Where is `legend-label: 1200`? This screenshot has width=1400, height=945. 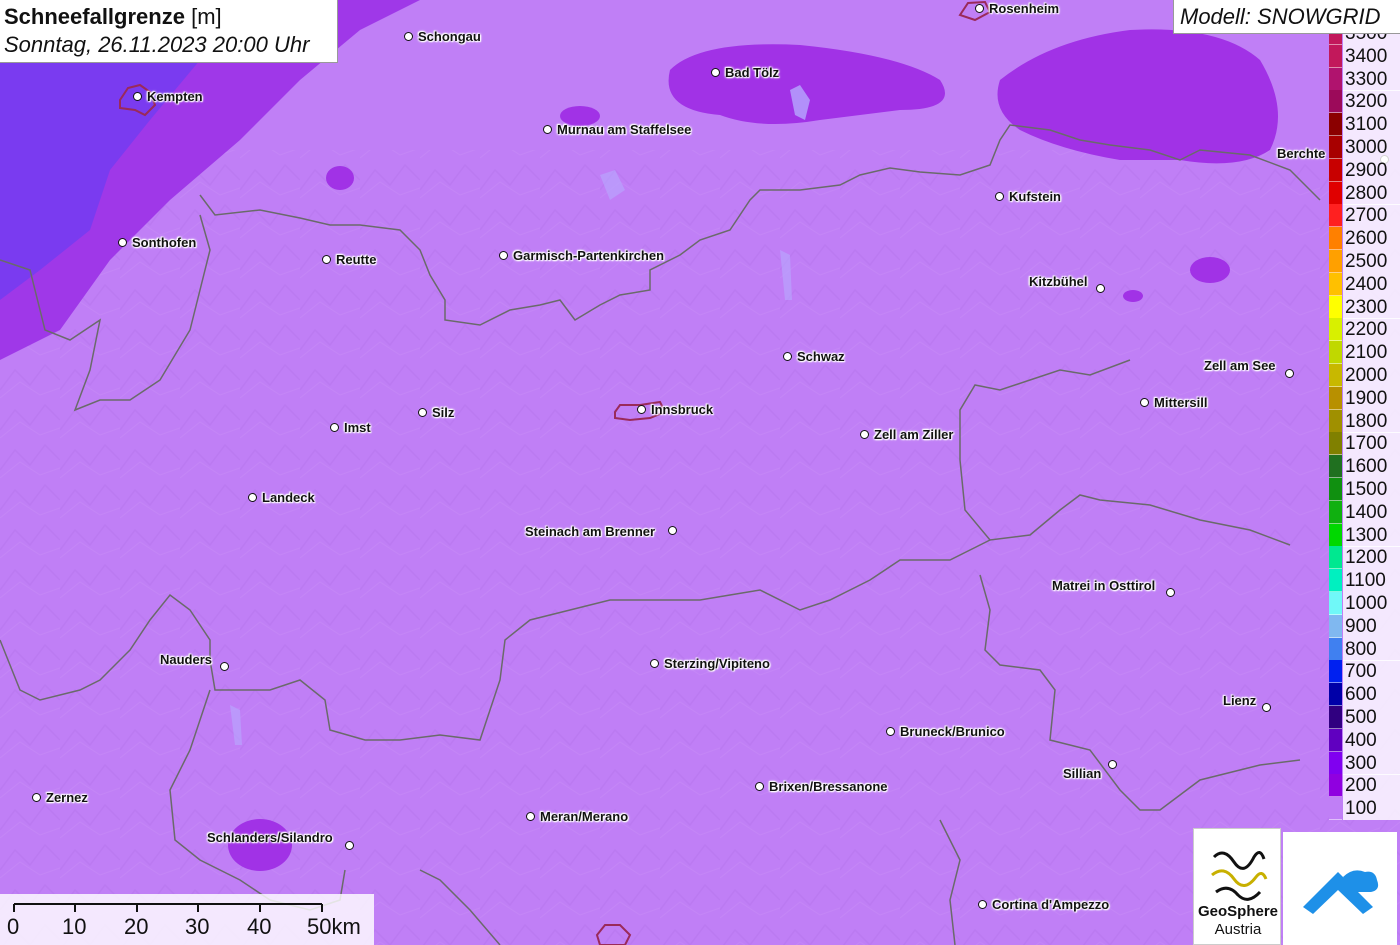 legend-label: 1200 is located at coordinates (1371, 558).